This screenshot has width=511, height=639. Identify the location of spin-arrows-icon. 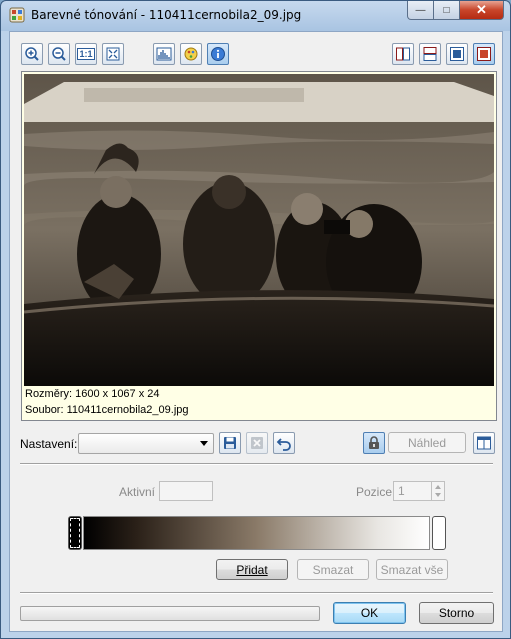
(437, 491).